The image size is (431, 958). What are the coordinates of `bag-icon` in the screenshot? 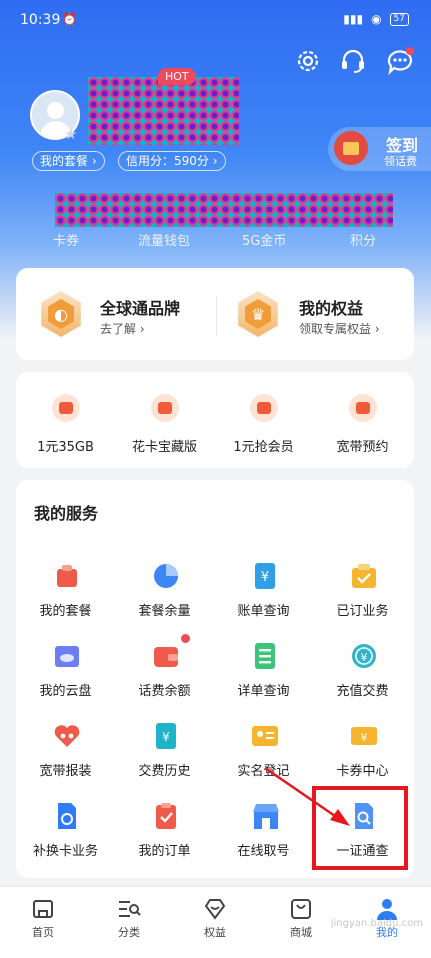 It's located at (301, 909).